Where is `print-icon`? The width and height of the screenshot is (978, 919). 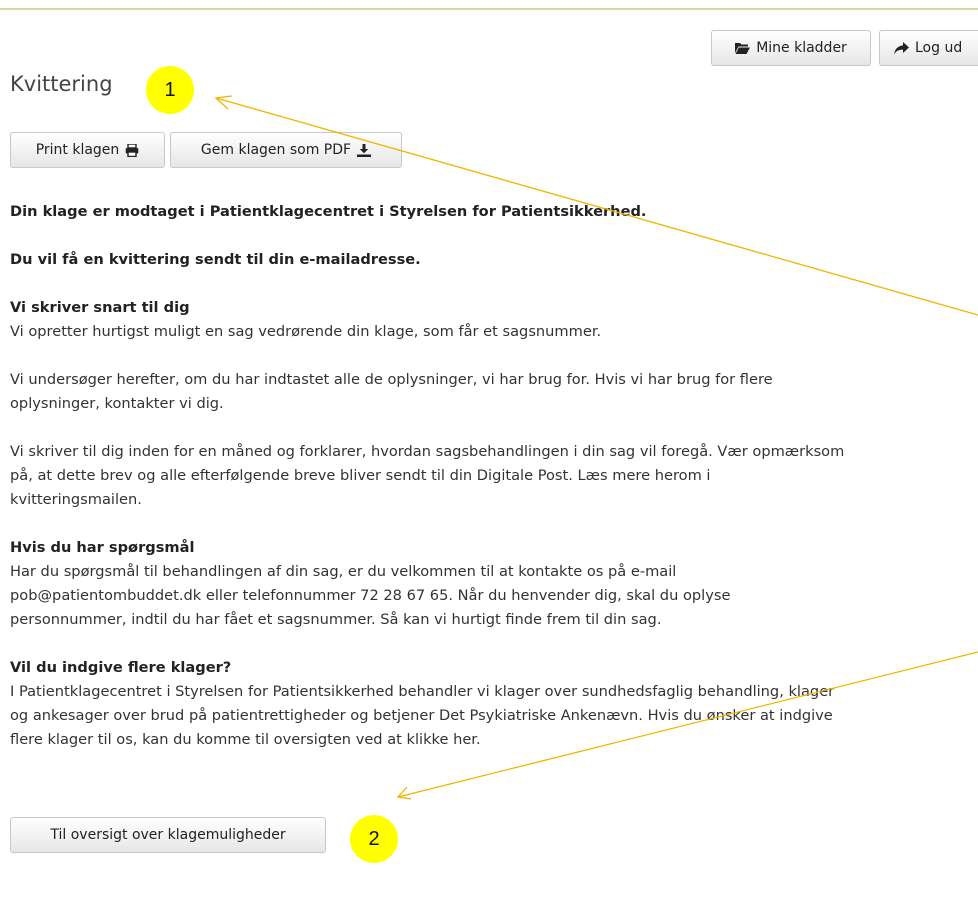
print-icon is located at coordinates (132, 150).